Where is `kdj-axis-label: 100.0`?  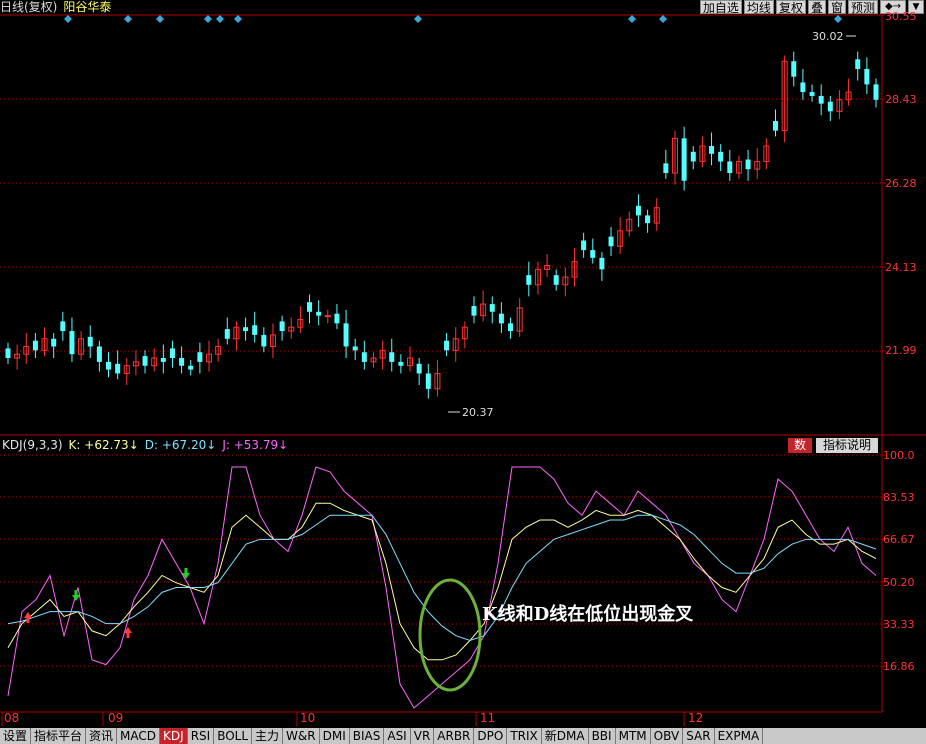 kdj-axis-label: 100.0 is located at coordinates (899, 455).